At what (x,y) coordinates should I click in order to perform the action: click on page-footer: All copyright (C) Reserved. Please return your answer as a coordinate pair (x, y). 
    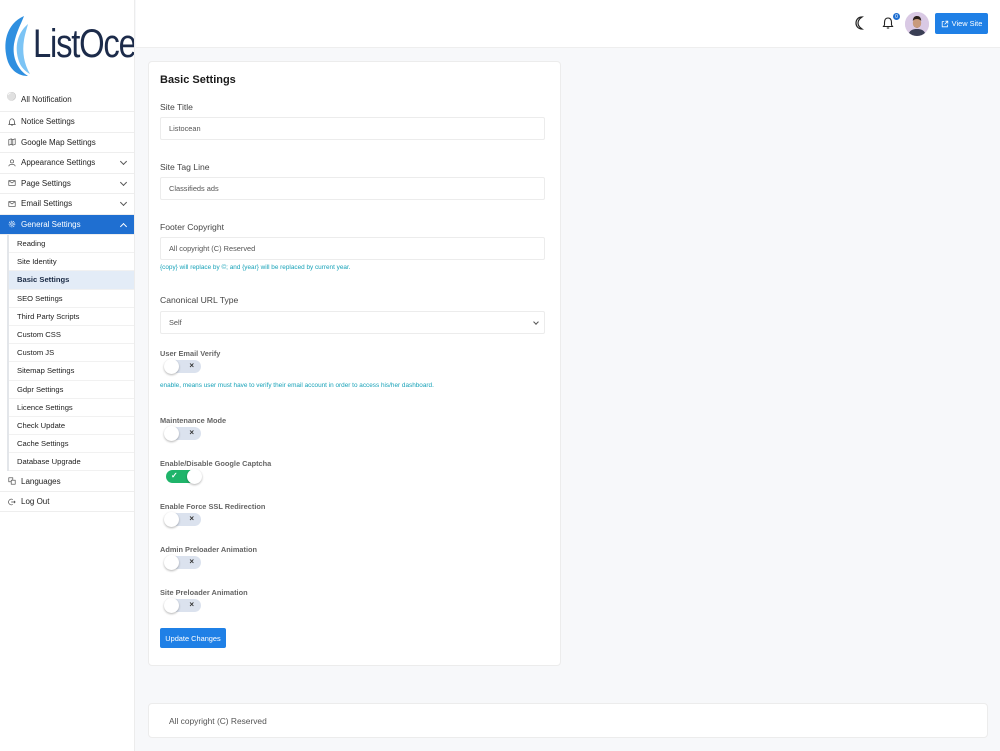
    Looking at the image, I should click on (568, 720).